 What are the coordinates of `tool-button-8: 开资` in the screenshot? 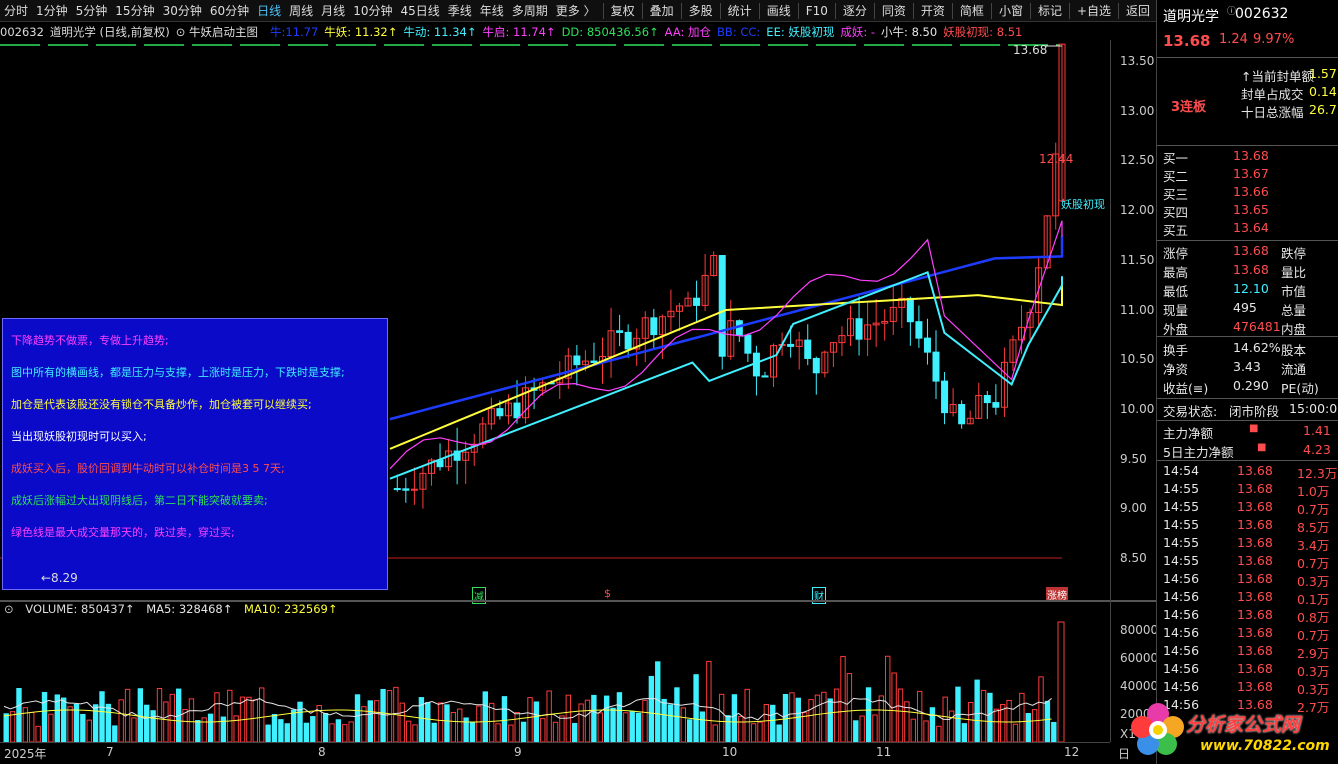 It's located at (933, 10).